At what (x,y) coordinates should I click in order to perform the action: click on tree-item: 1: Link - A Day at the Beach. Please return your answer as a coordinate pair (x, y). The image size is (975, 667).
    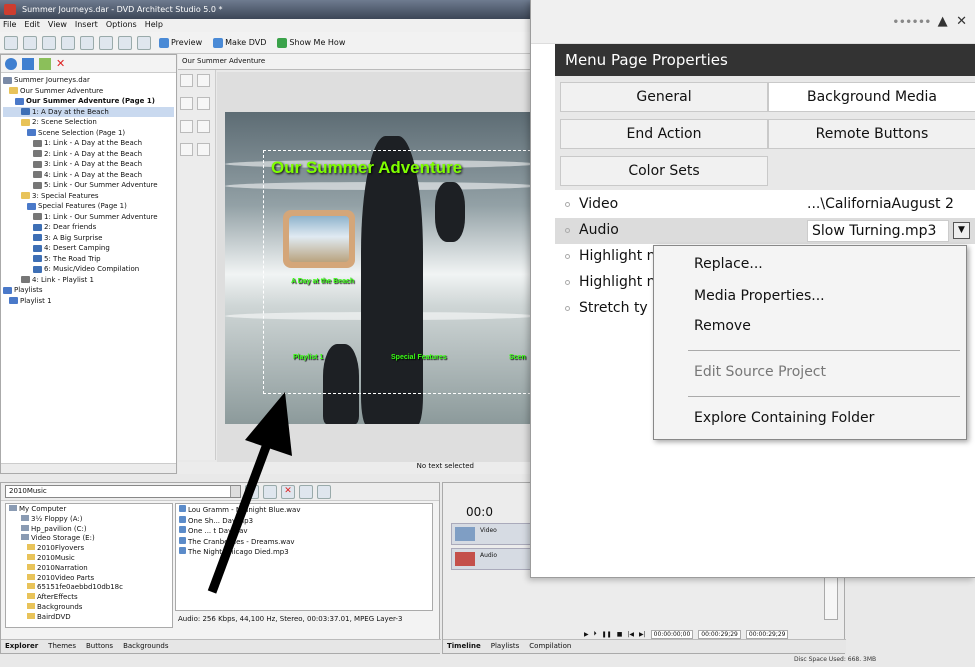
    Looking at the image, I should click on (88, 143).